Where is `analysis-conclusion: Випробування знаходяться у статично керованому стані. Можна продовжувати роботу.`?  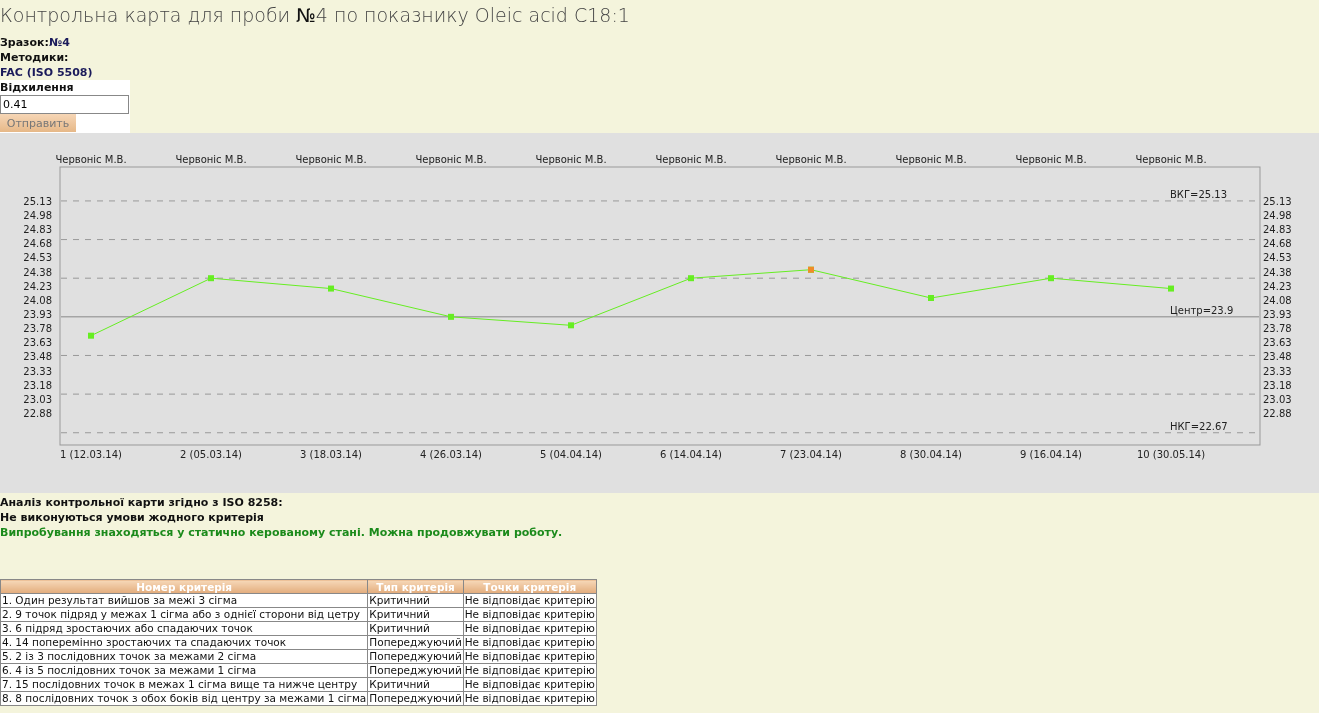 analysis-conclusion: Випробування знаходяться у статично керованому стані. Можна продовжувати роботу. is located at coordinates (282, 532).